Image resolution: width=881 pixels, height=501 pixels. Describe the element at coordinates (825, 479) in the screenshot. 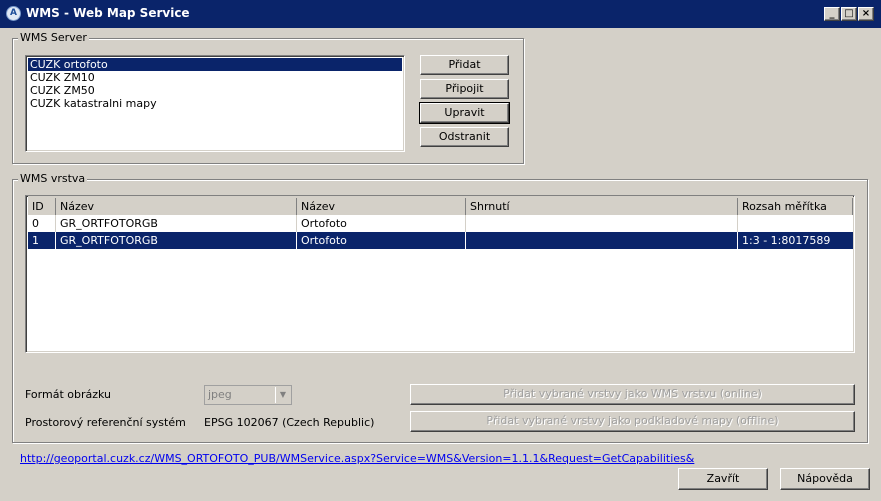

I see `help-button: Nápověda` at that location.